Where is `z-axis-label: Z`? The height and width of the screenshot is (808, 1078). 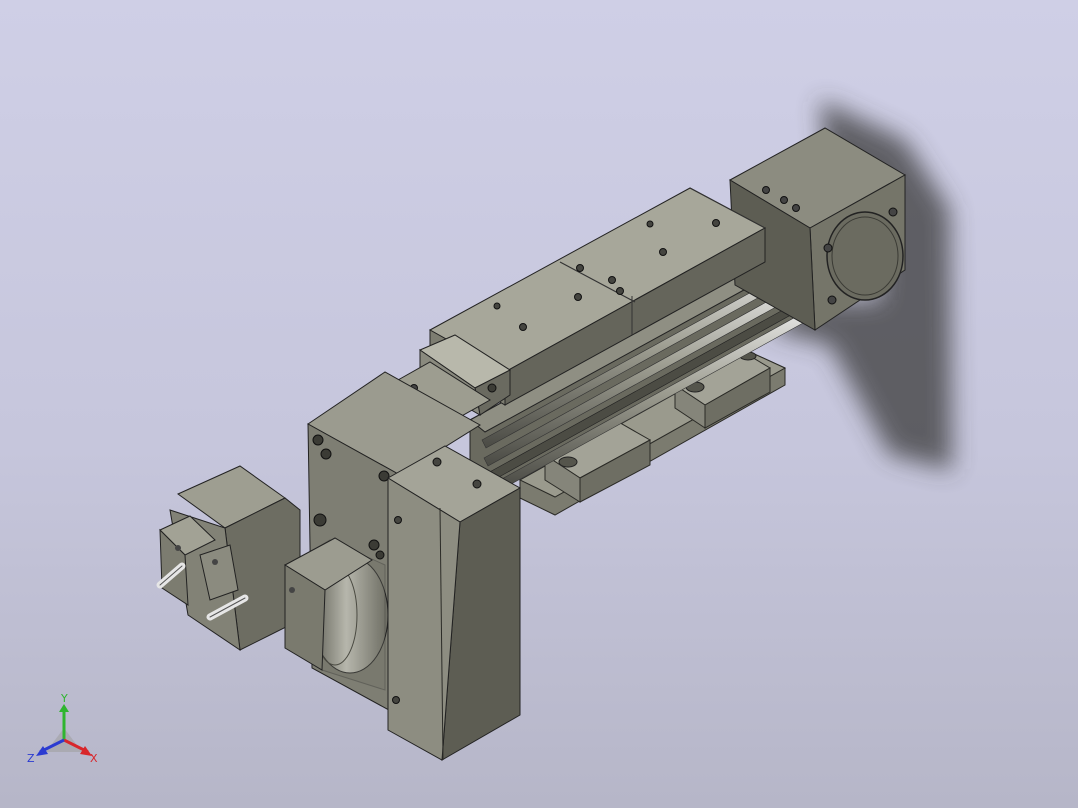
z-axis-label: Z is located at coordinates (31, 758).